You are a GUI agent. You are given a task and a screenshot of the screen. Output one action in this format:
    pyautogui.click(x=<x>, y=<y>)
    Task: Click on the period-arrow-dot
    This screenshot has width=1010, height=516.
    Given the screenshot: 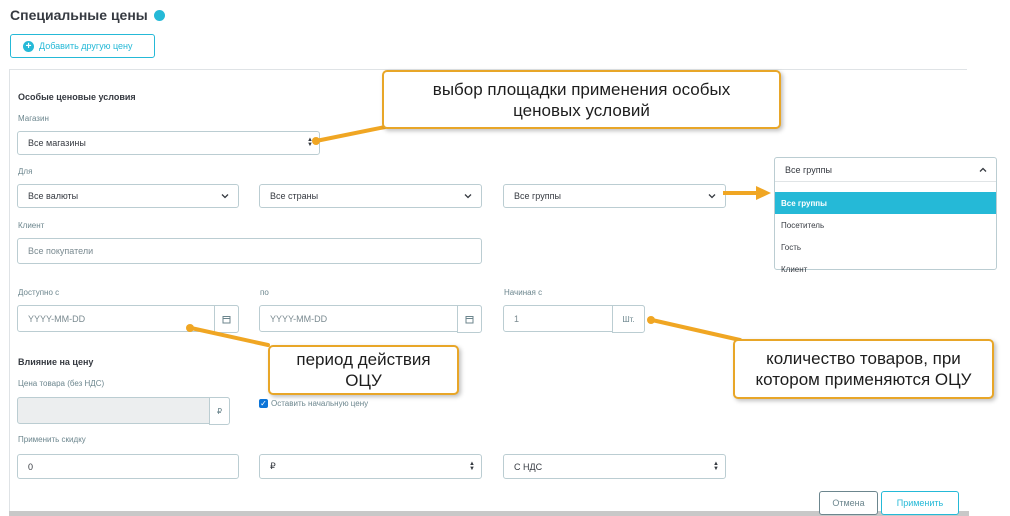 What is the action you would take?
    pyautogui.click(x=190, y=328)
    